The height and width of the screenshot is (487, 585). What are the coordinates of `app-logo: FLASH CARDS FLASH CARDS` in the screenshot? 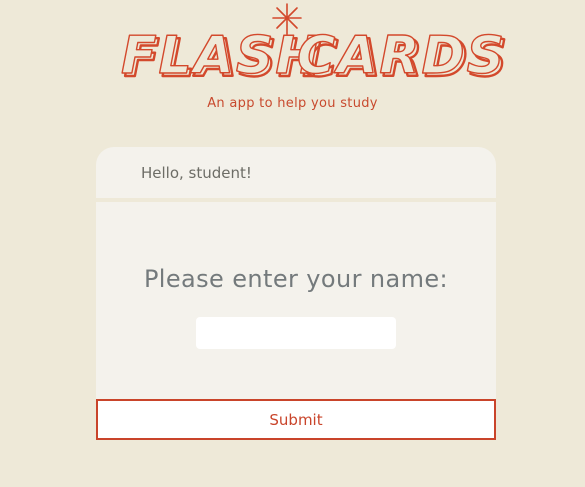 It's located at (313, 46).